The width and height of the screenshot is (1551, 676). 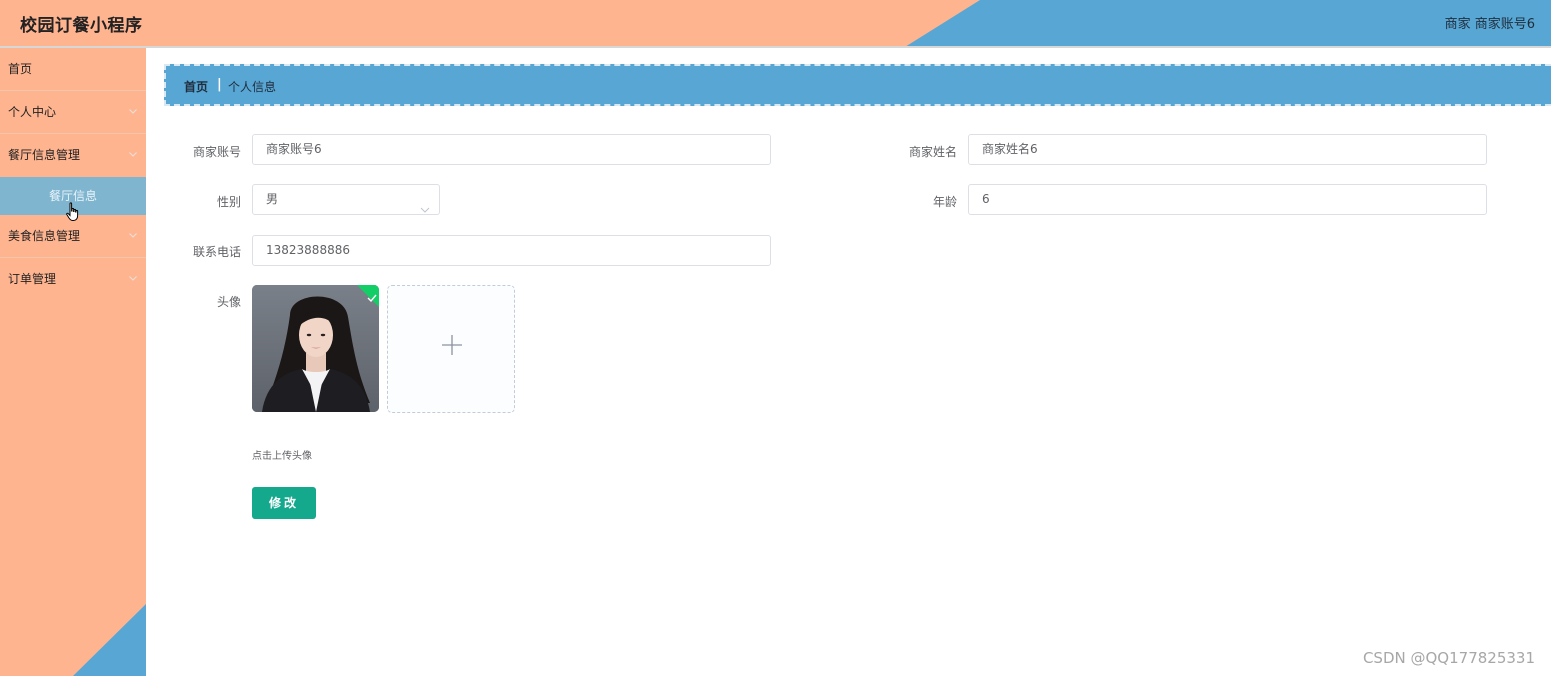 I want to click on breadcrumb: 首页 | 个人信息, so click(x=857, y=85).